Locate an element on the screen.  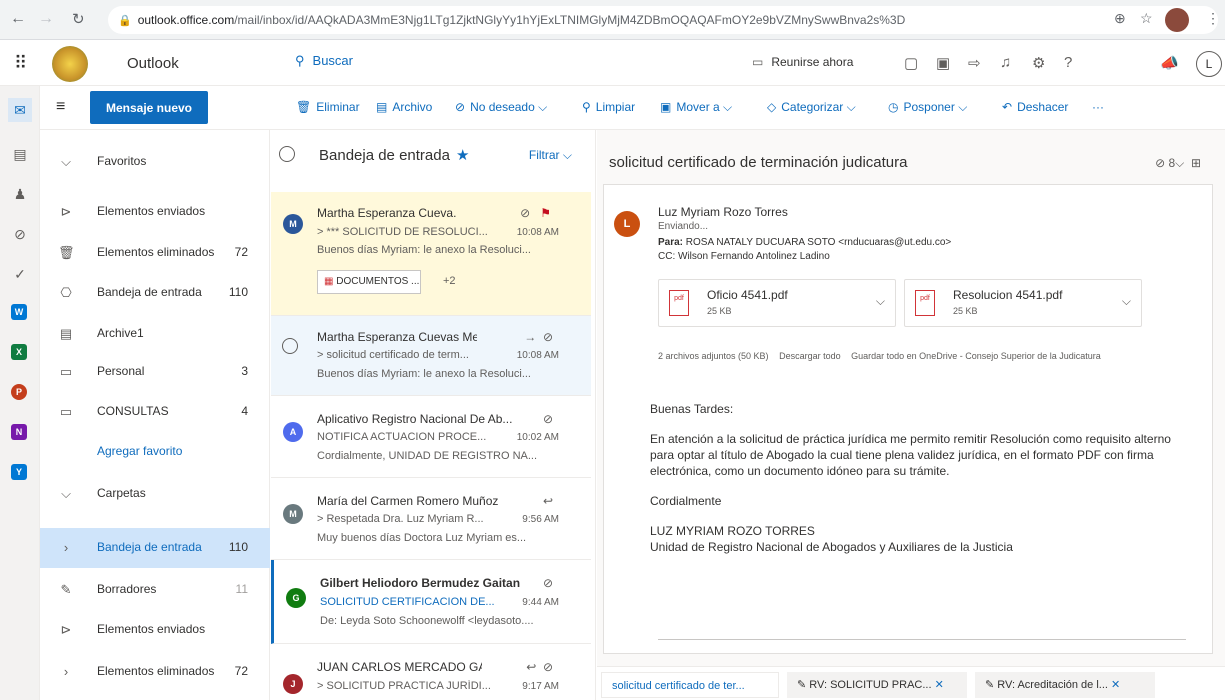
sweep-button: ⚲ Limpiar is located at coordinates (608, 107).